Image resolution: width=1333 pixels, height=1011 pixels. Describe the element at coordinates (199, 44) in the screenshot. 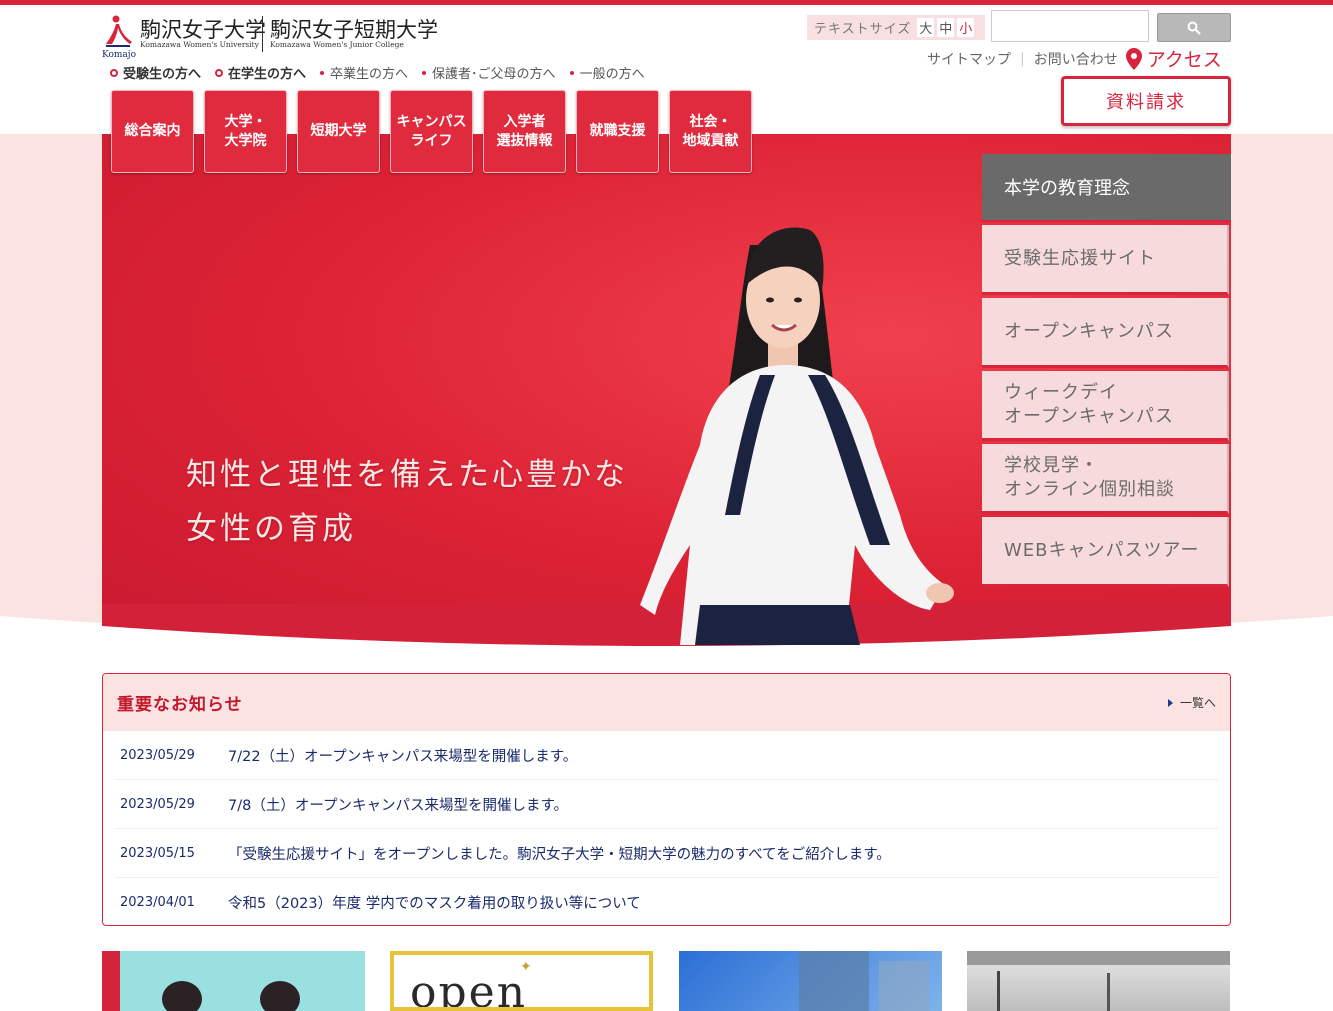

I see `logo-university-sub: Komazawa Women's University` at that location.